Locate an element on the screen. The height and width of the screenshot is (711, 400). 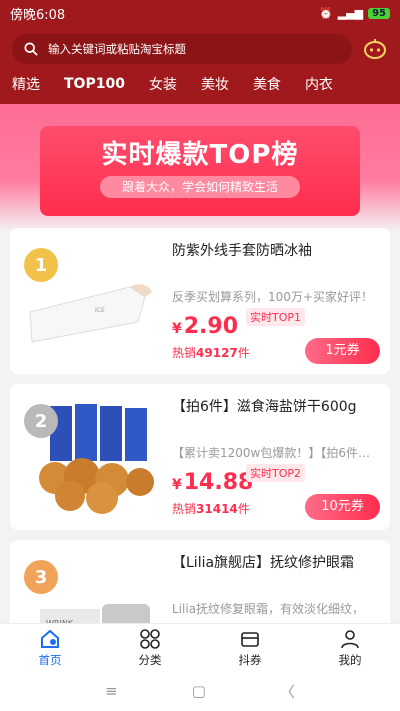
product-desc: 反季买划算系列，100万+买家好评！ is located at coordinates (272, 297).